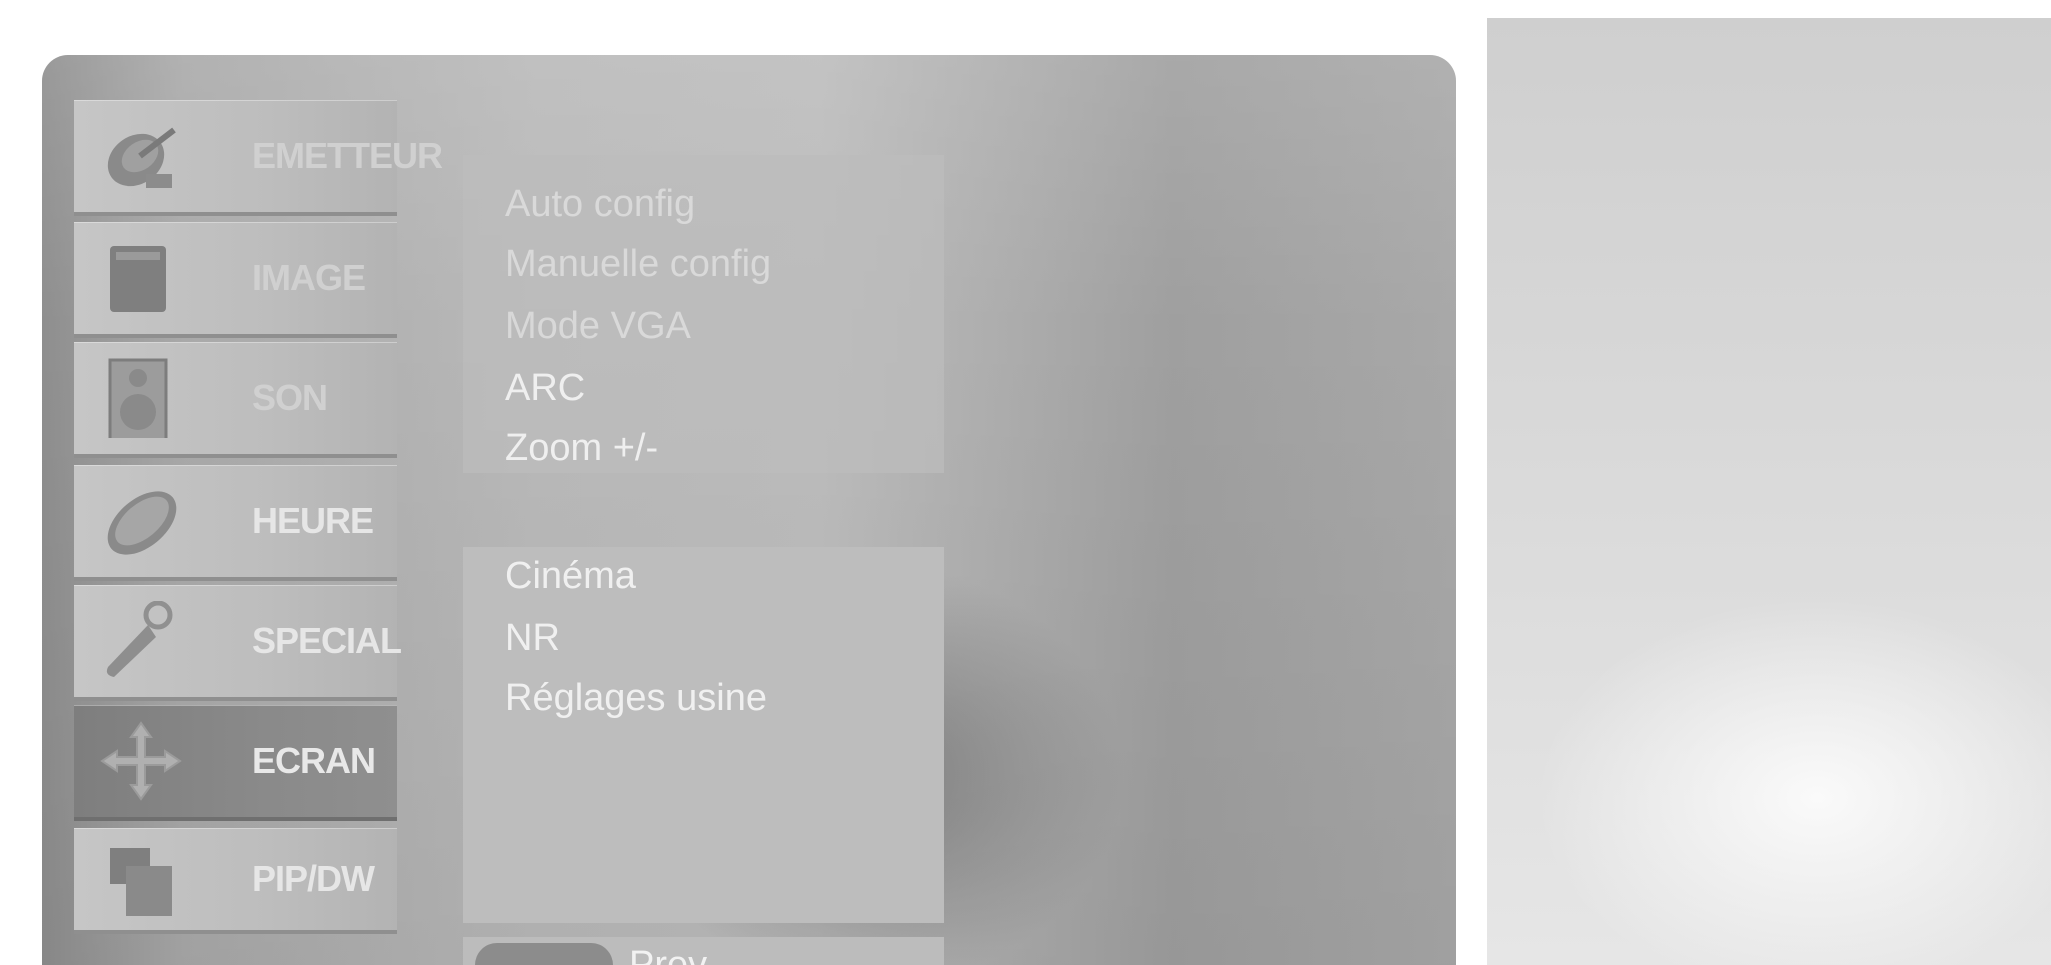 This screenshot has height=965, width=2051. What do you see at coordinates (141, 761) in the screenshot?
I see `move-arrows-icon` at bounding box center [141, 761].